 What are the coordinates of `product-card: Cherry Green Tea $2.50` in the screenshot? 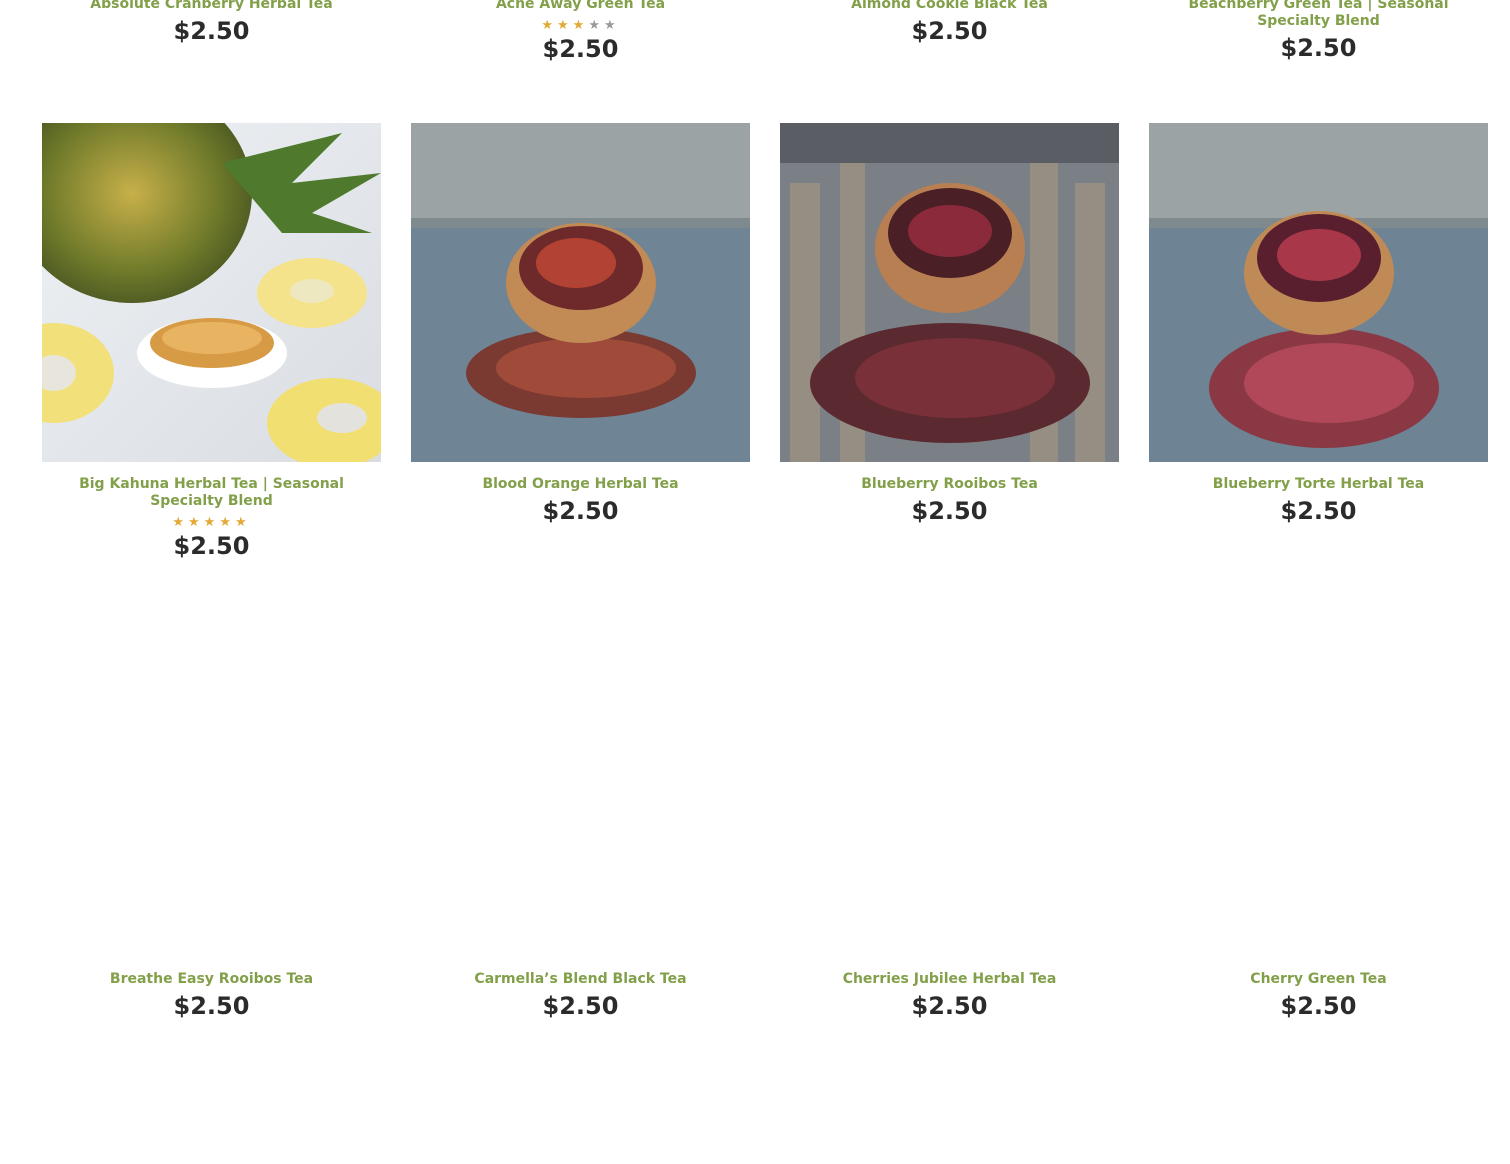 It's located at (1318, 819).